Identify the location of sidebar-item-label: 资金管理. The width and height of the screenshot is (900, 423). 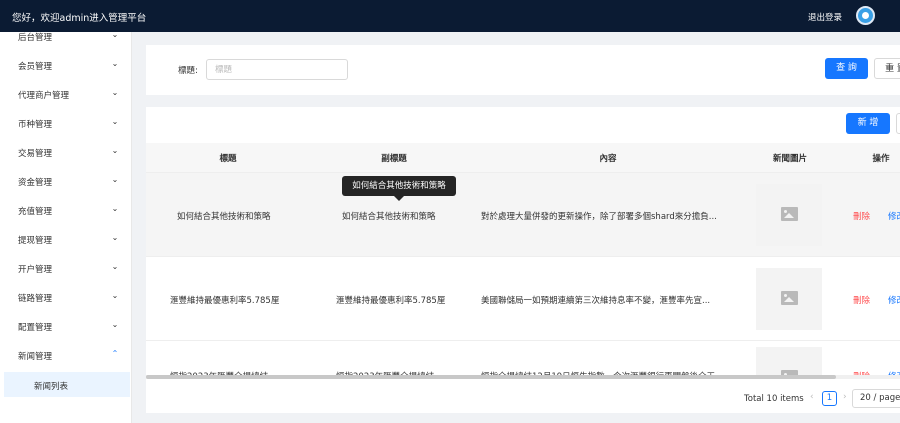
(35, 183).